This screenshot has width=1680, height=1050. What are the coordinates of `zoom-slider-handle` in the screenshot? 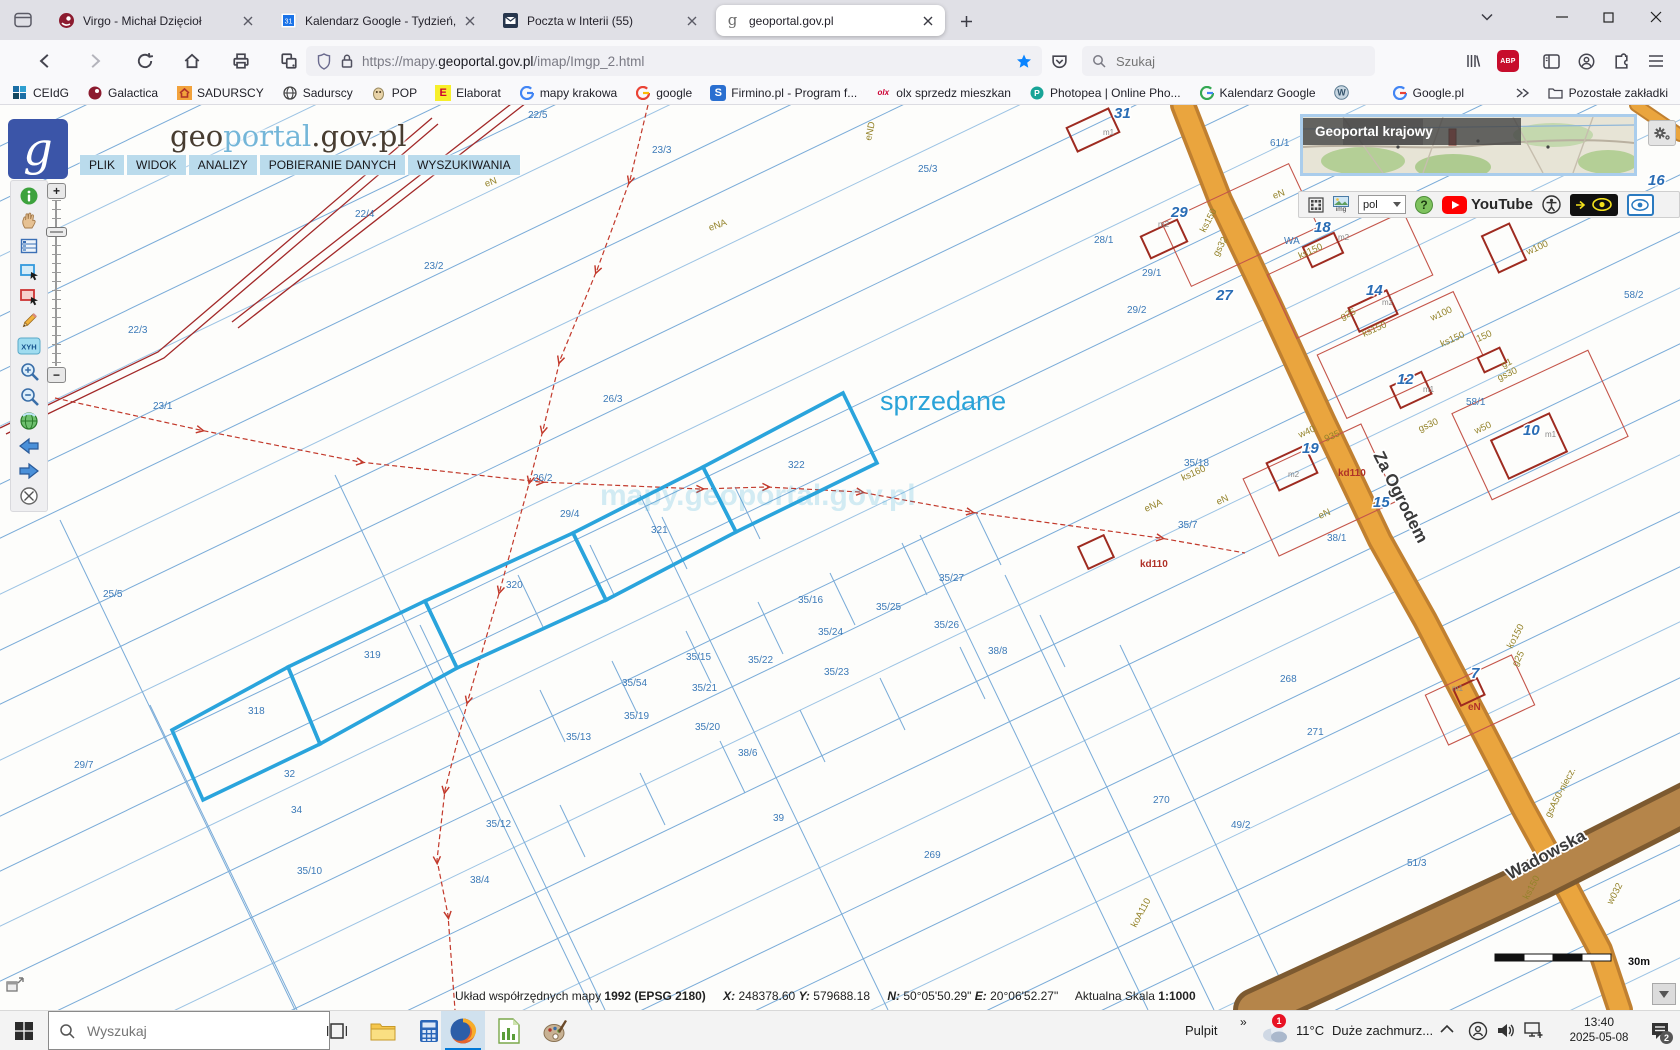 It's located at (56, 232).